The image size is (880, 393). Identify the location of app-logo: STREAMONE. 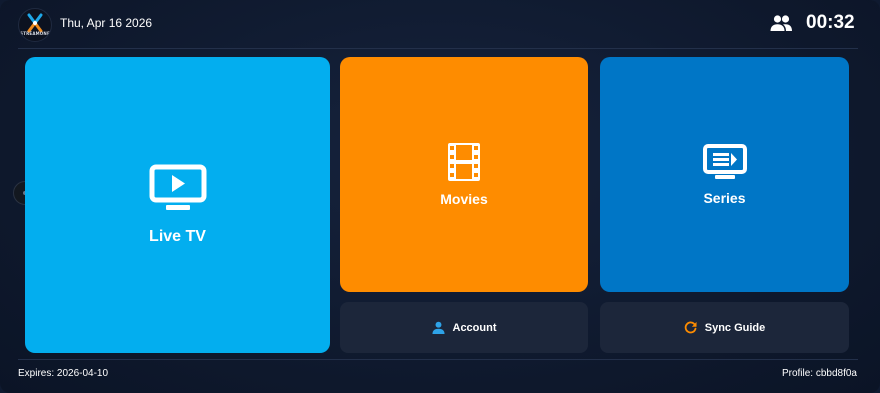
(35, 25).